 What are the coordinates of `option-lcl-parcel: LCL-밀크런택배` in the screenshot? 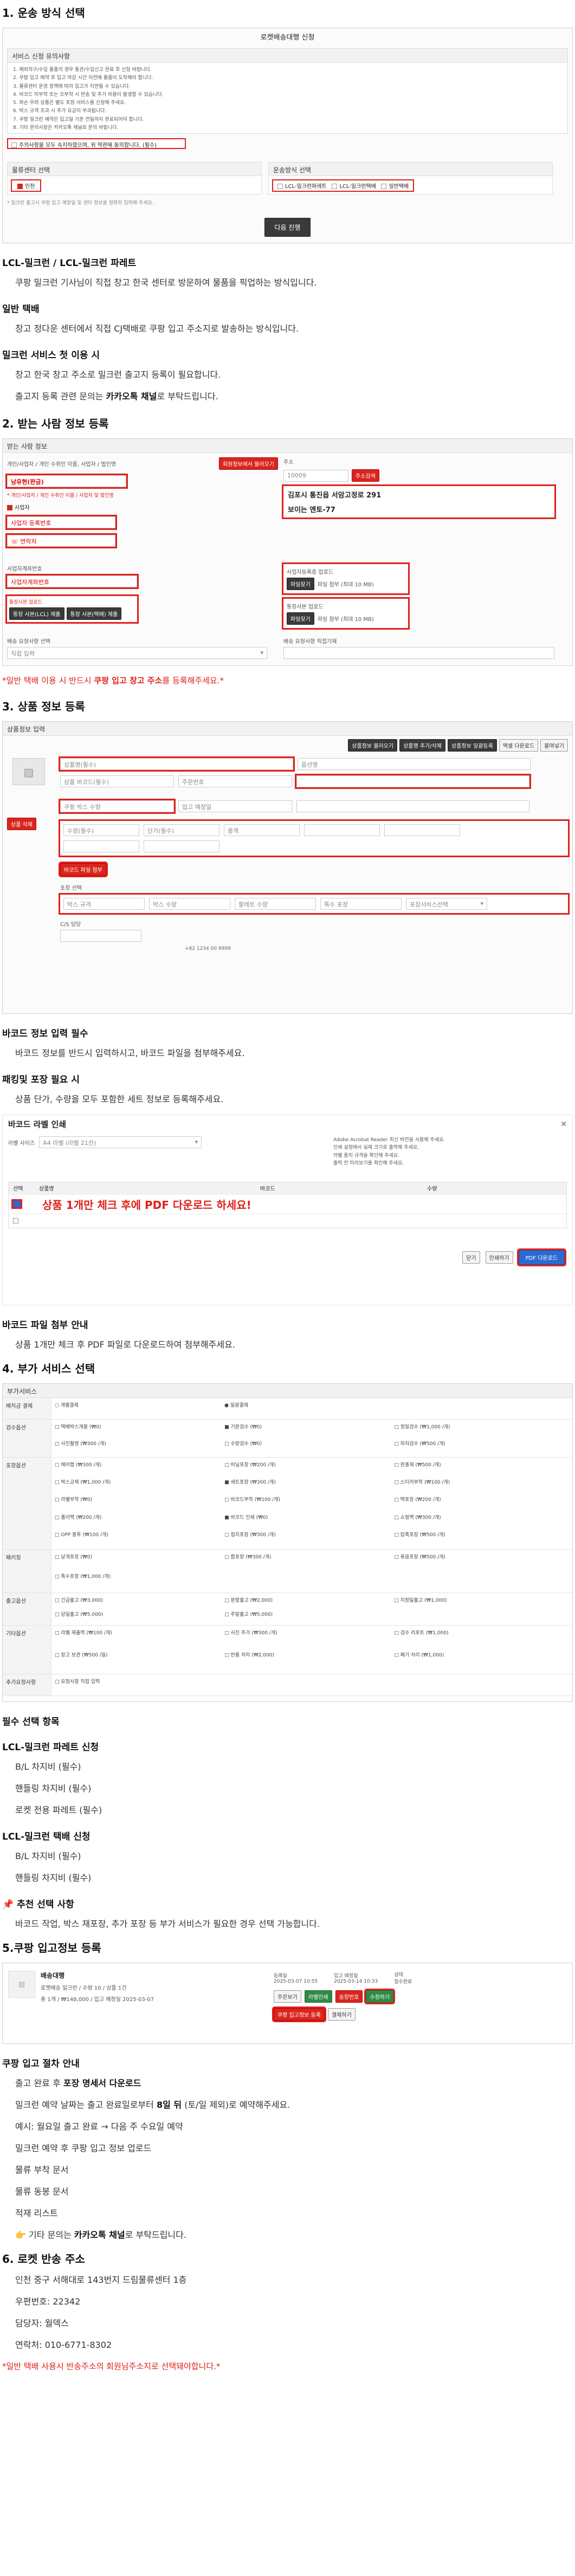 It's located at (354, 187).